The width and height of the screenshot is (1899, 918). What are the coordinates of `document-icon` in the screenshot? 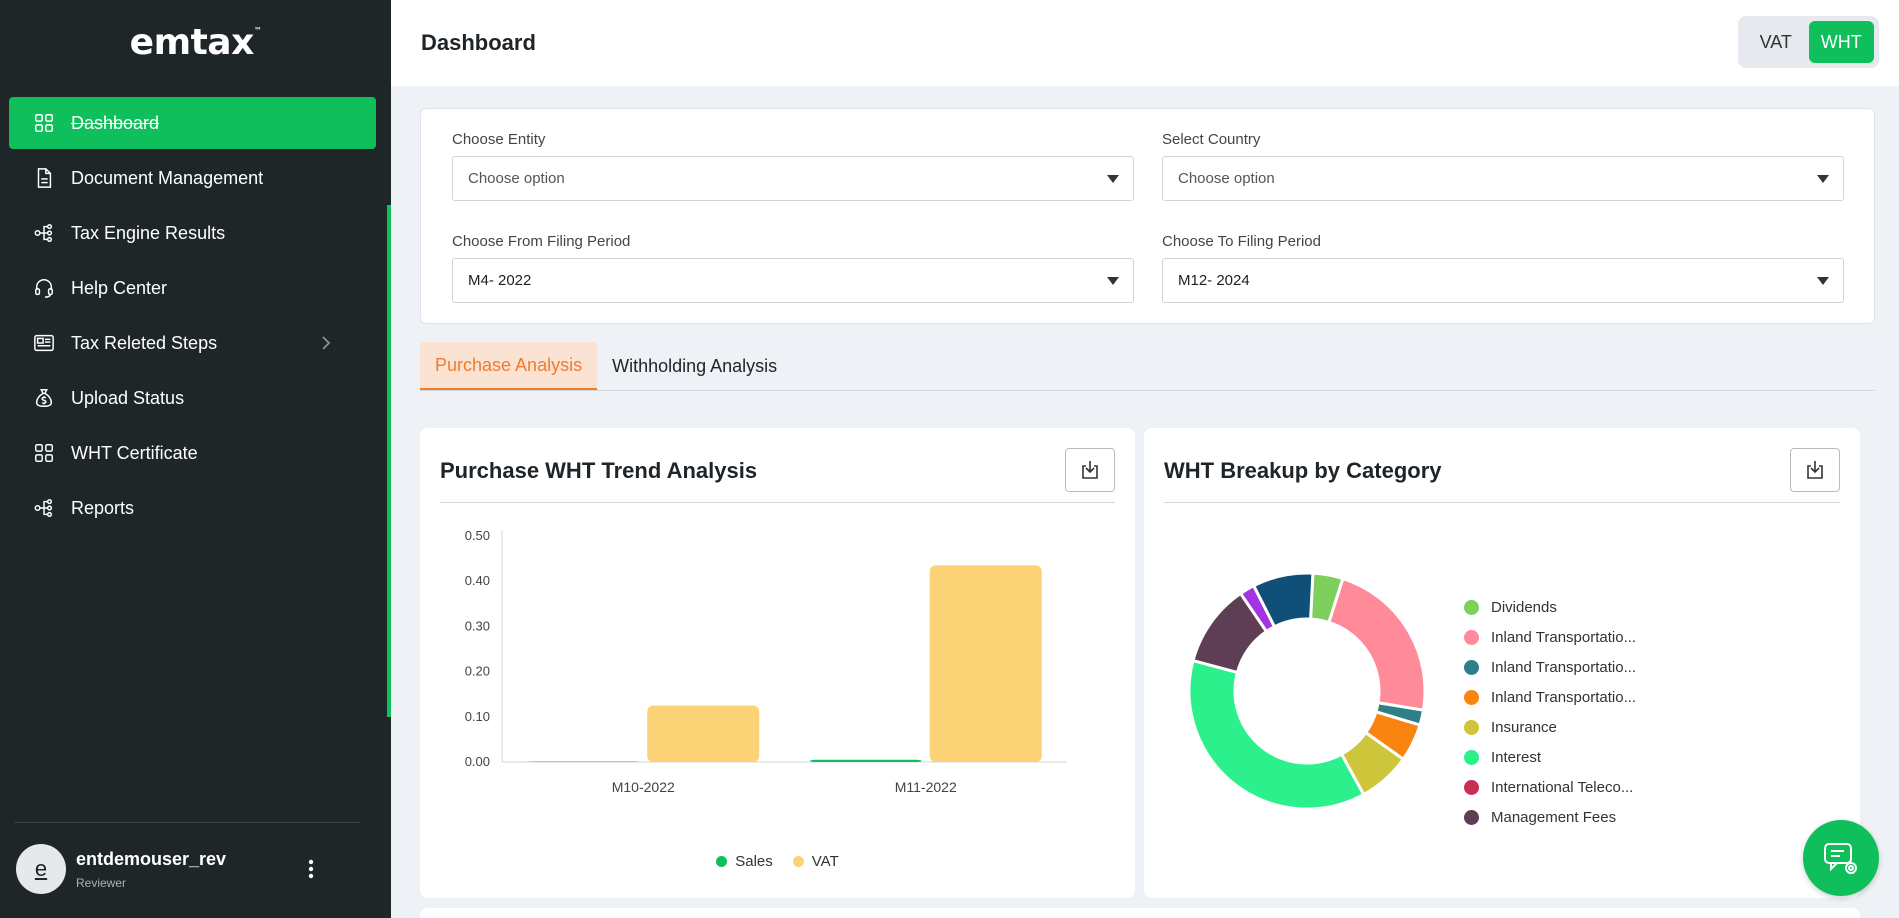 It's located at (44, 178).